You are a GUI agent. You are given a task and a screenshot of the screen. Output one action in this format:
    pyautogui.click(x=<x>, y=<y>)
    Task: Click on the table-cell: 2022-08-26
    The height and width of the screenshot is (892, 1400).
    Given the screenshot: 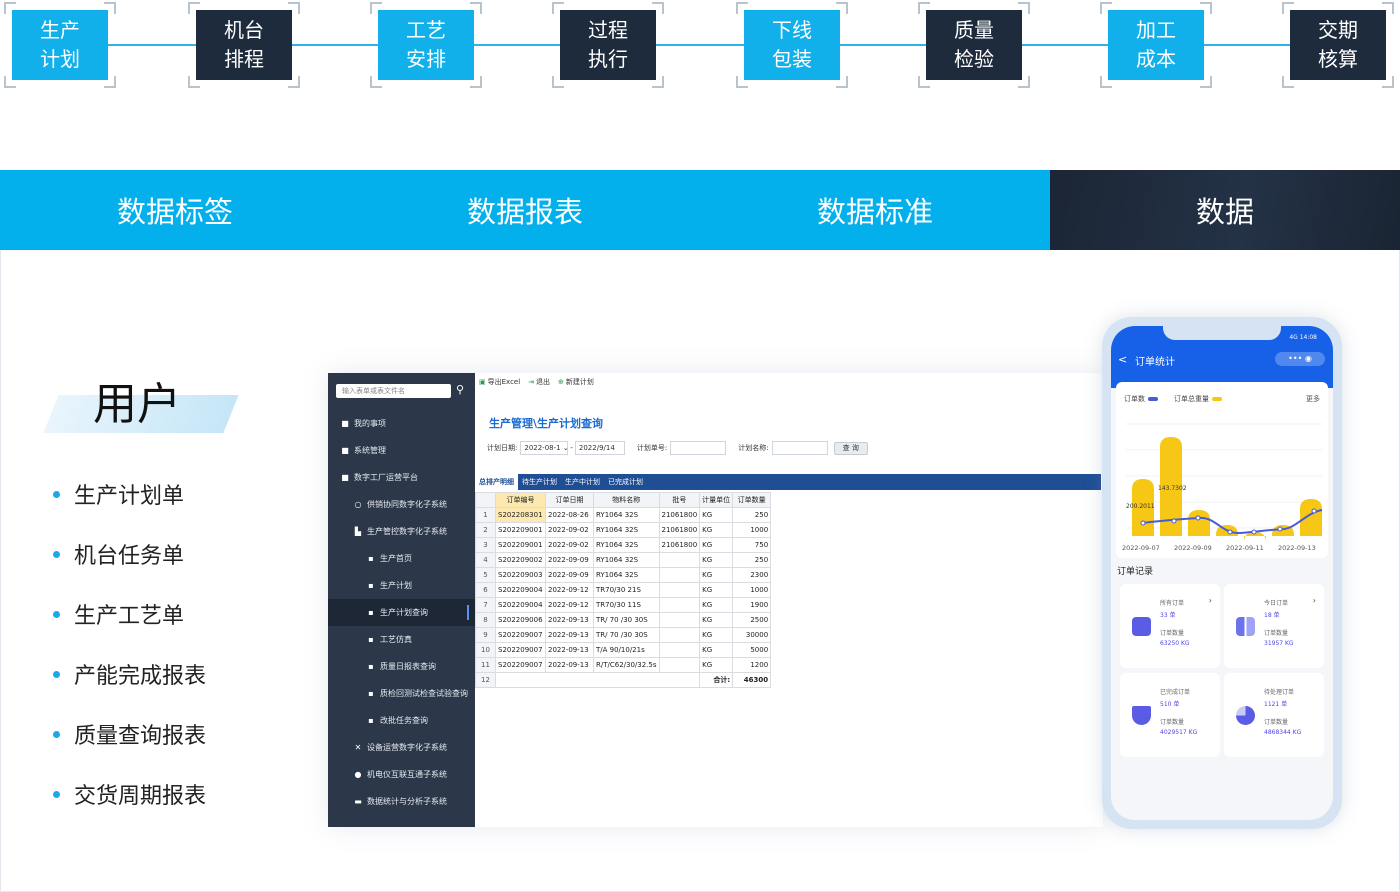 What is the action you would take?
    pyautogui.click(x=569, y=515)
    